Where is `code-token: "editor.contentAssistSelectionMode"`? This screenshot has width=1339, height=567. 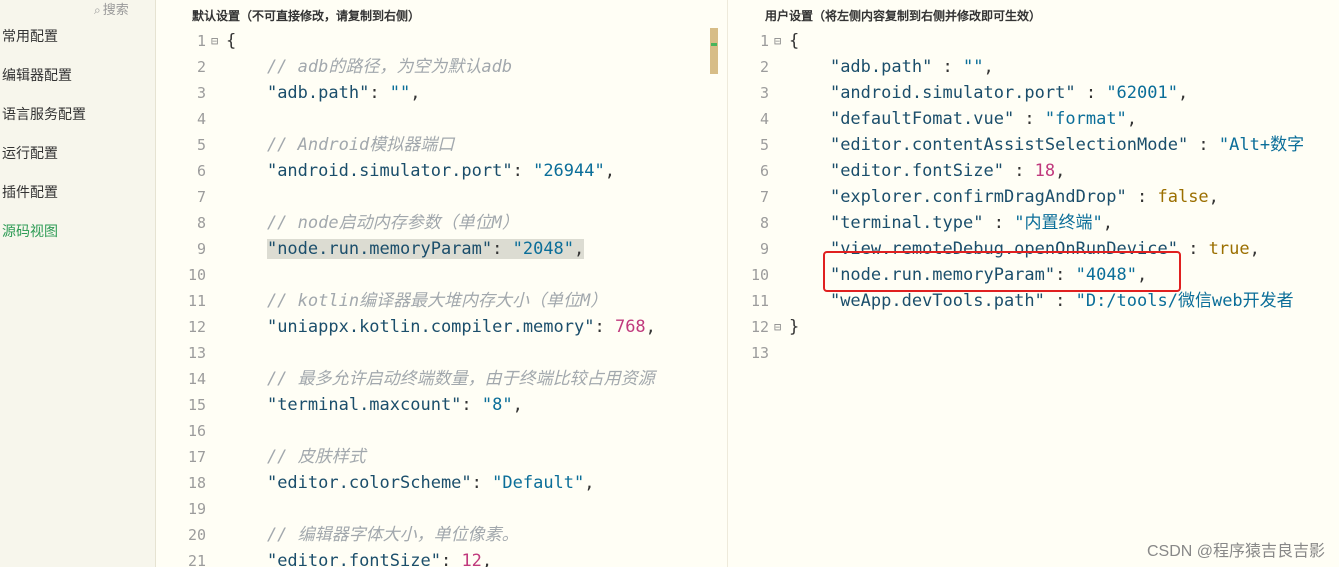
code-token: "editor.contentAssistSelectionMode" is located at coordinates (1009, 145).